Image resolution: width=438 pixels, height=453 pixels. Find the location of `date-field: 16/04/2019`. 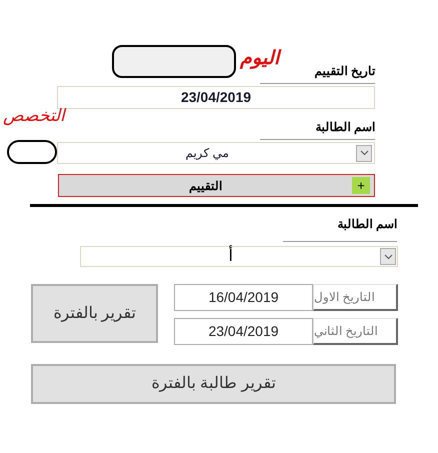

date-field: 16/04/2019 is located at coordinates (243, 297).